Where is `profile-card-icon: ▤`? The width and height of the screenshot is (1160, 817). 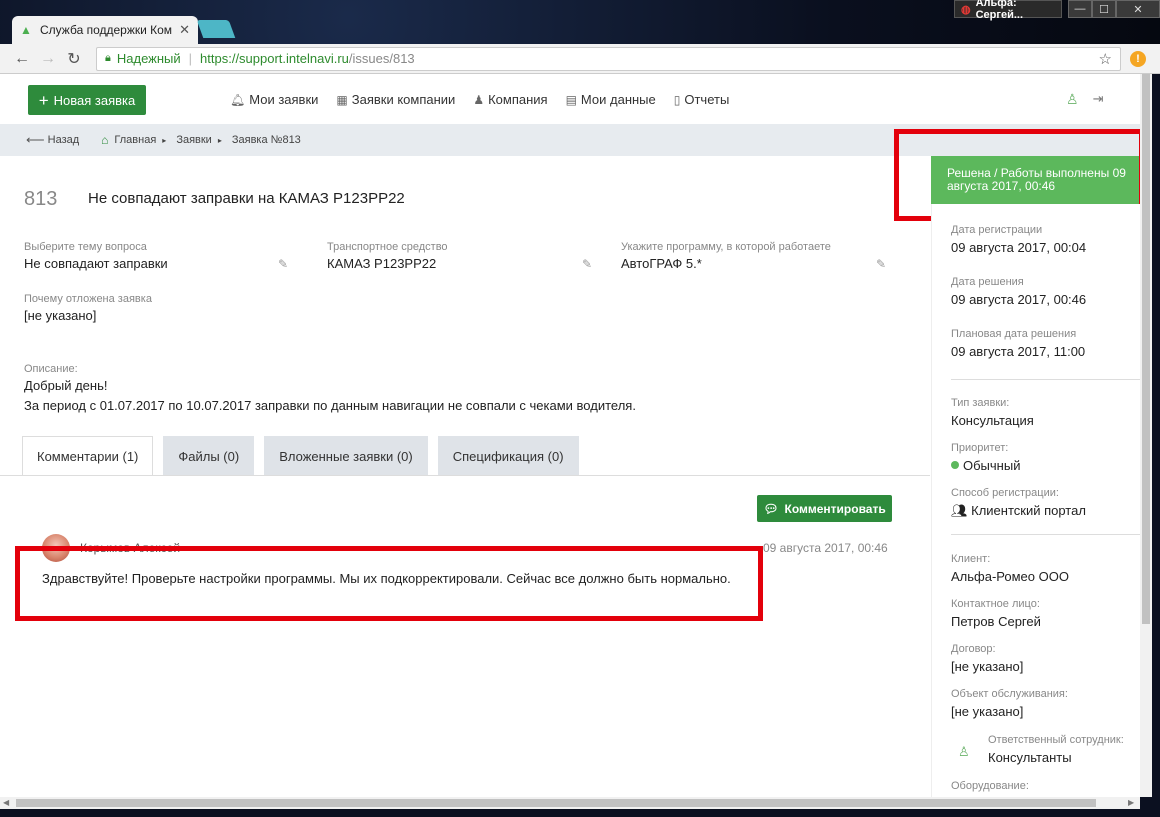
profile-card-icon: ▤ is located at coordinates (571, 99).